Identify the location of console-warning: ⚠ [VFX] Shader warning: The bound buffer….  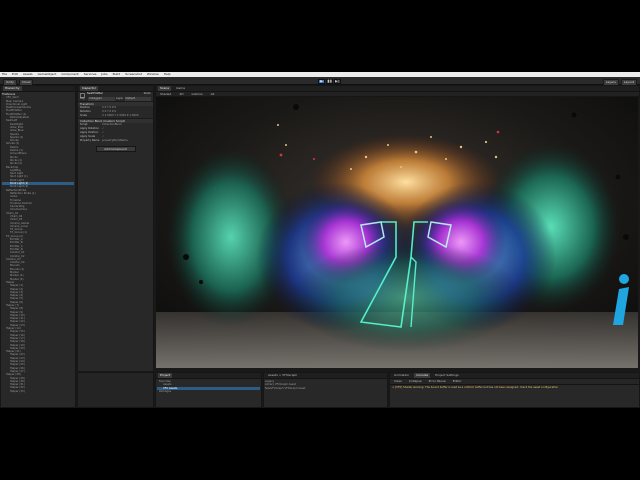
(514, 387).